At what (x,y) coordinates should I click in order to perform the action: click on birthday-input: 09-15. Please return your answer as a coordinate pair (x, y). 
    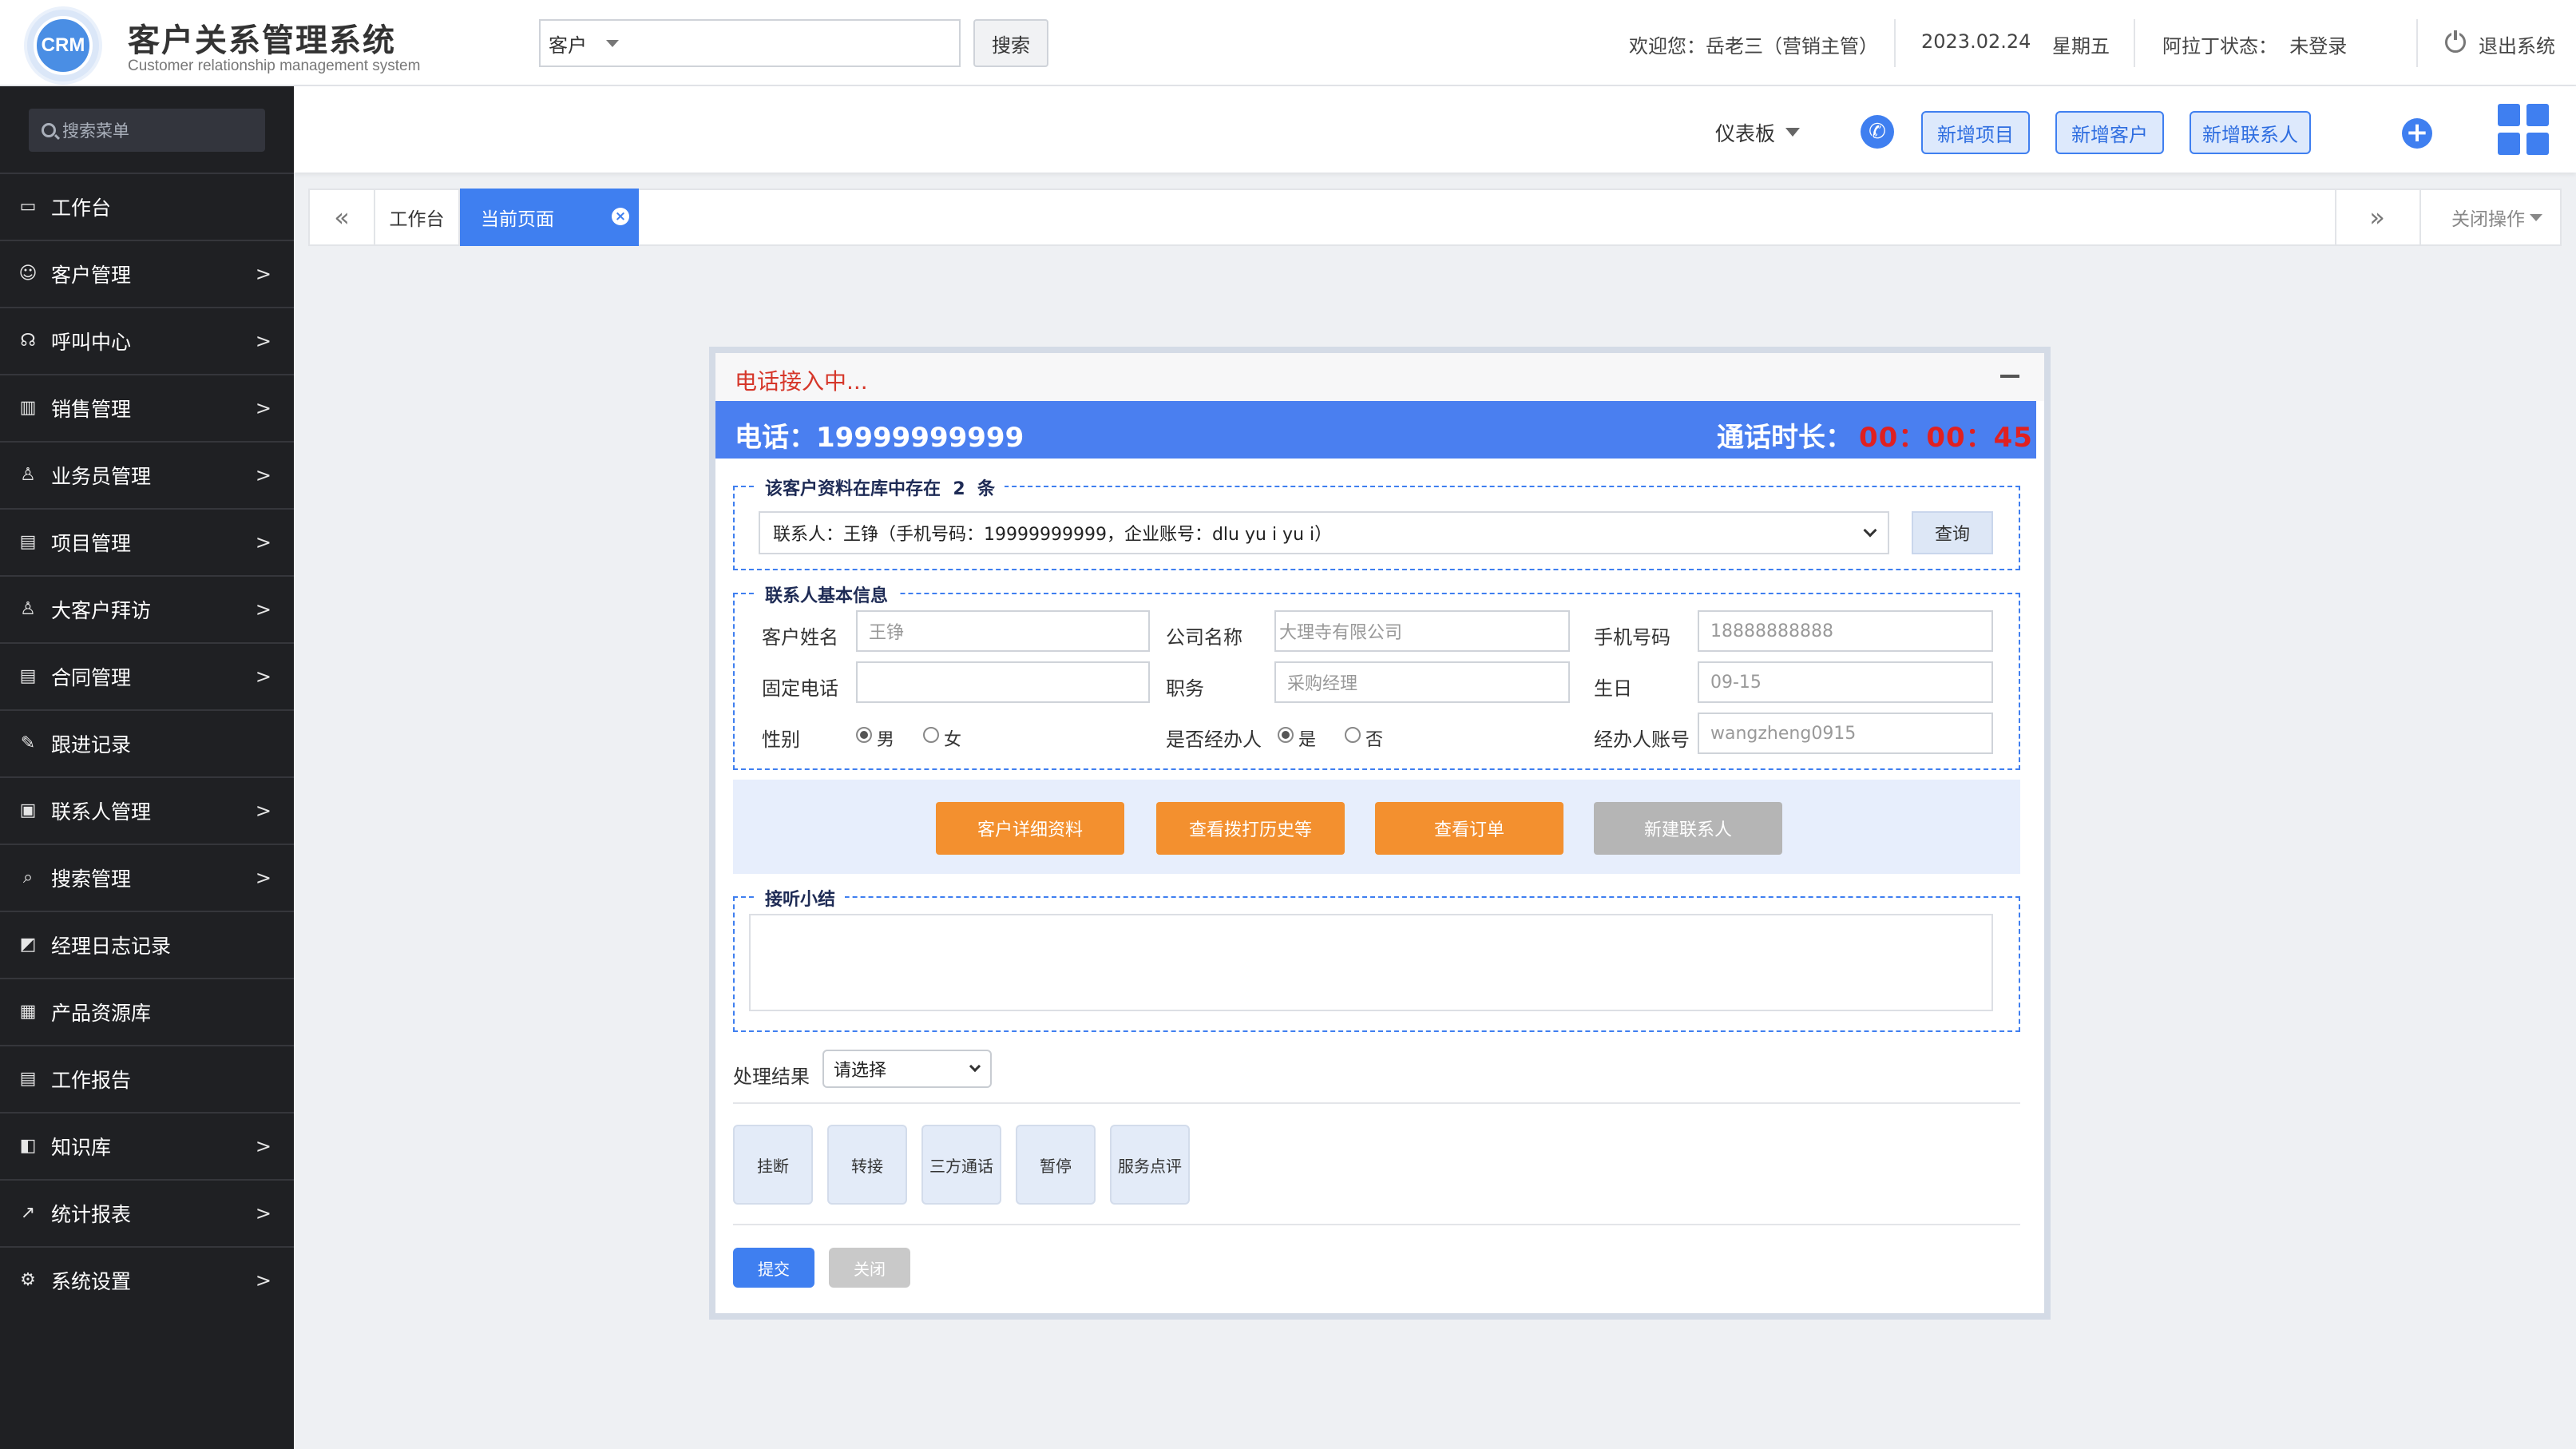
    Looking at the image, I should click on (1845, 682).